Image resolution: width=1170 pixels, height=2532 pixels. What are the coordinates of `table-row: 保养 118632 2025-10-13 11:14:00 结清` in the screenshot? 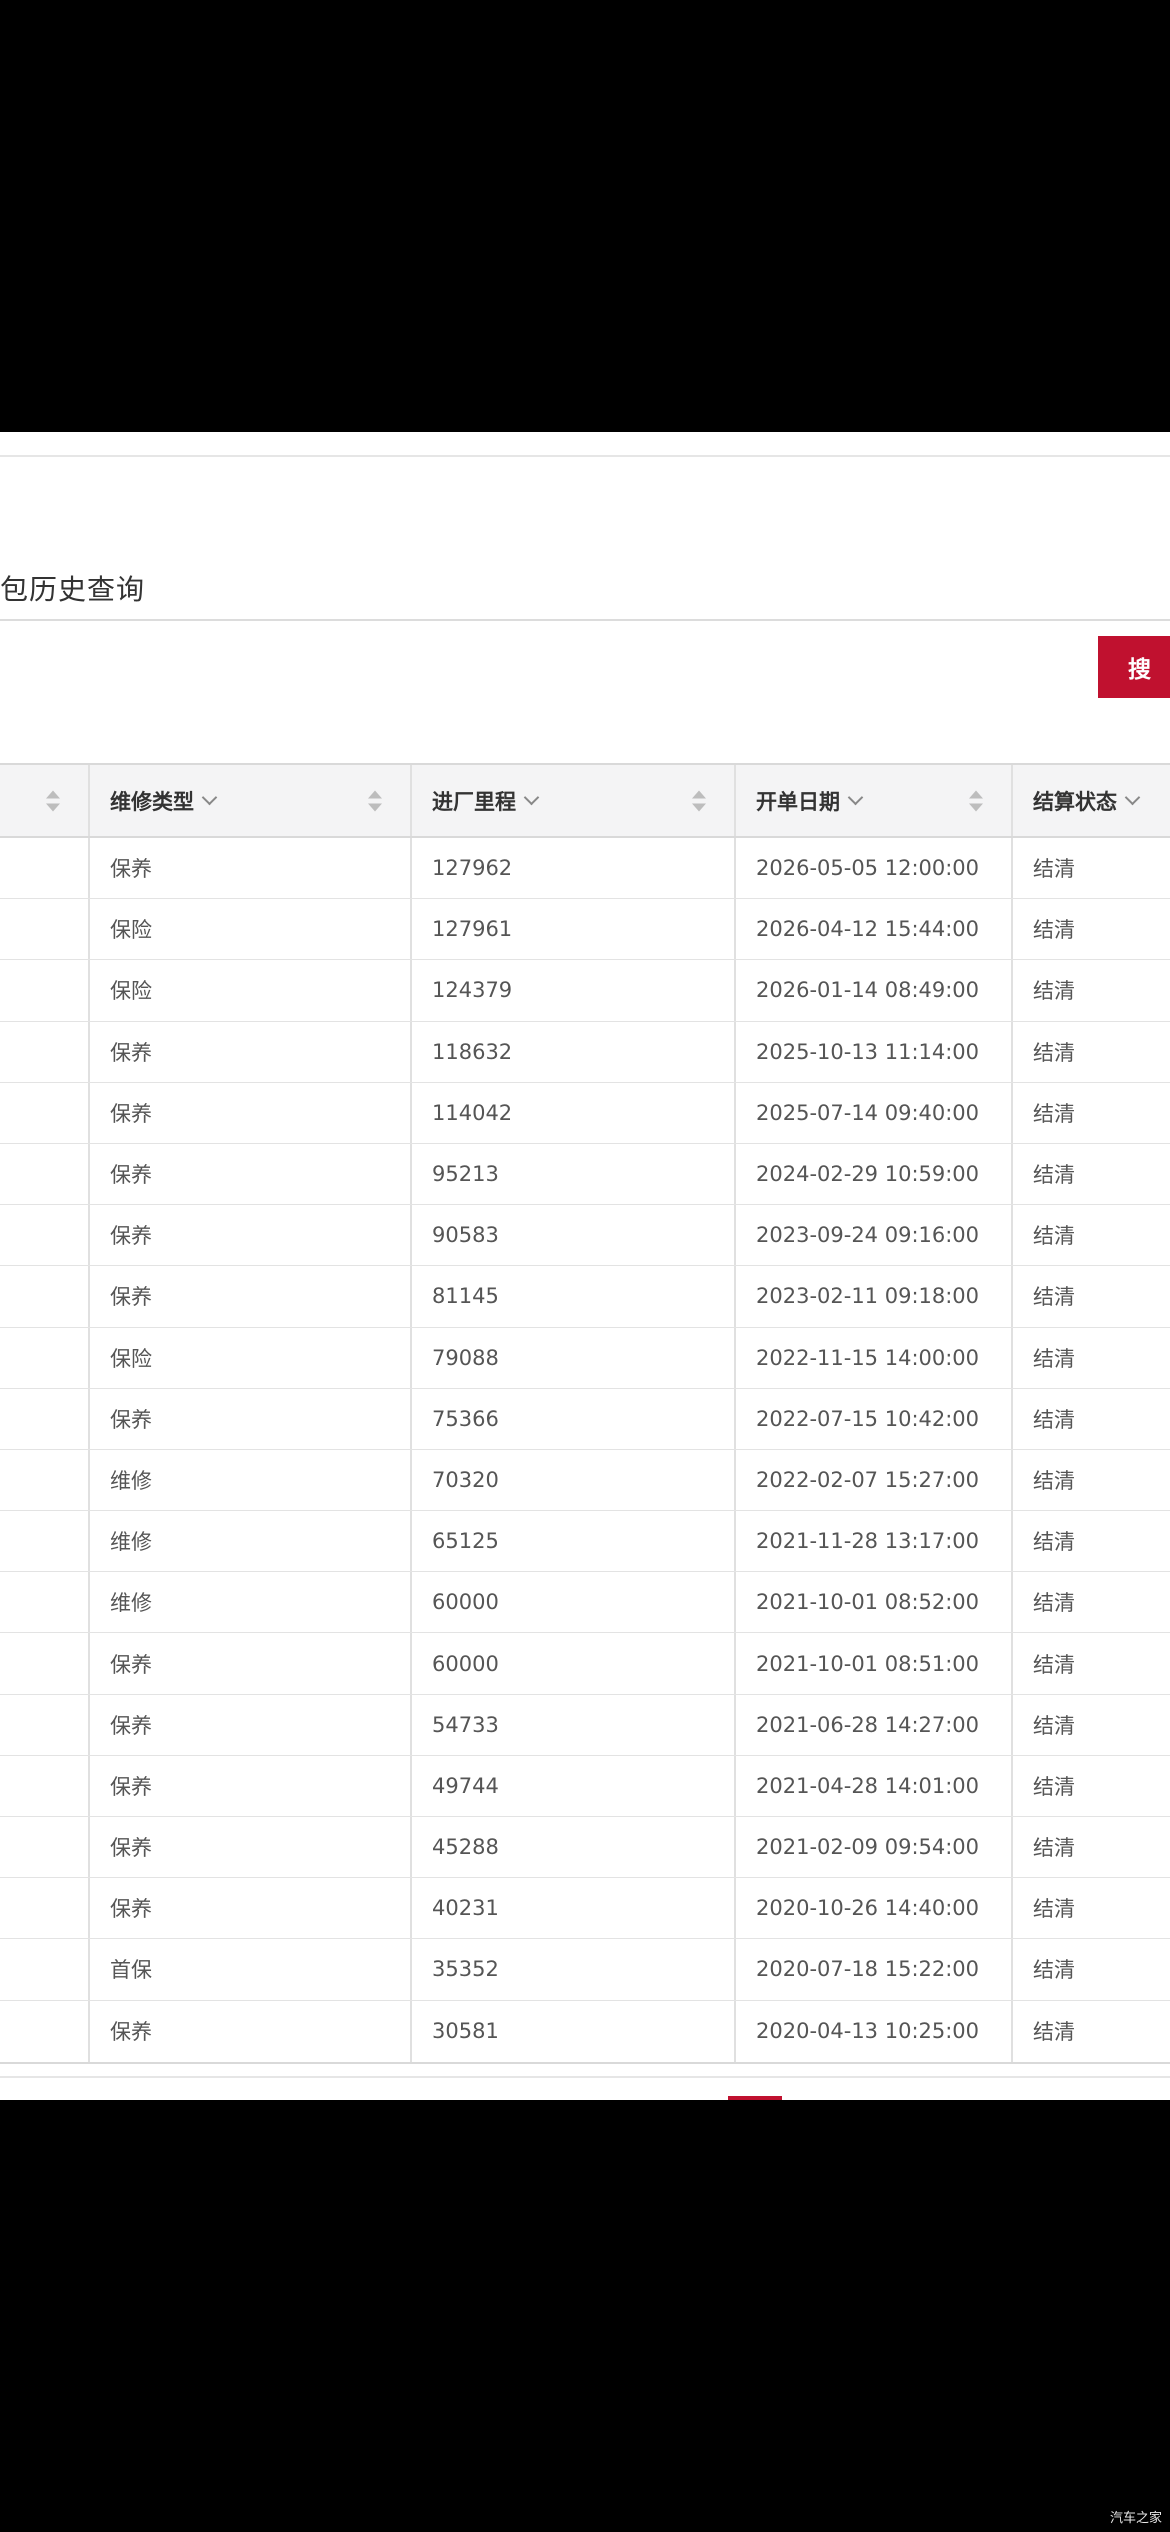 It's located at (585, 1052).